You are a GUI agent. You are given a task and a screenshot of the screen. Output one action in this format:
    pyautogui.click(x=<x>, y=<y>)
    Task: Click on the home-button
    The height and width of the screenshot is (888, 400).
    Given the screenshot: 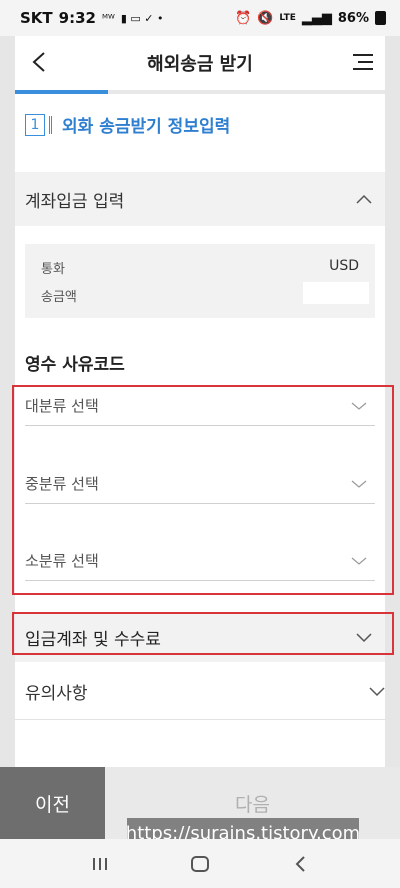 What is the action you would take?
    pyautogui.click(x=200, y=864)
    